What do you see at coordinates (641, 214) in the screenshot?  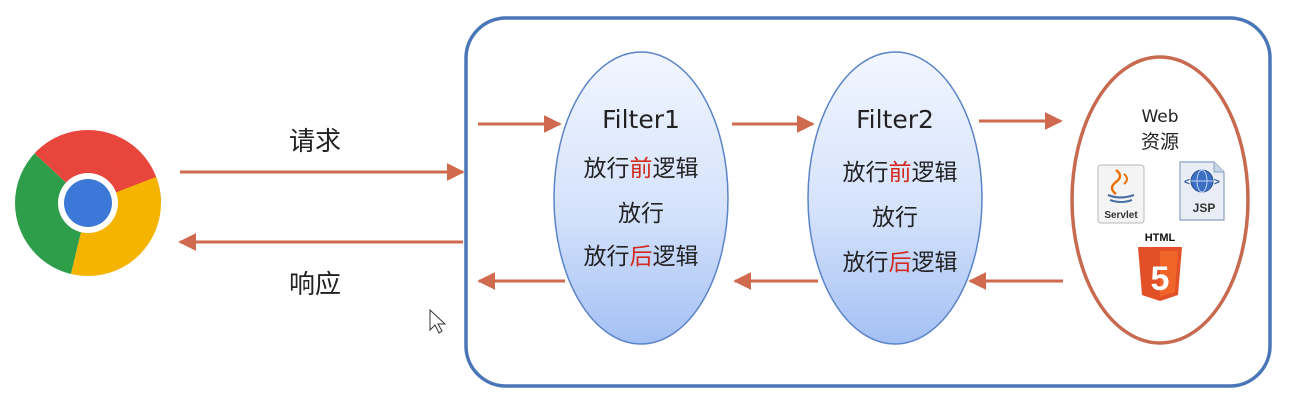 I see `filter1-line-pass: 放行` at bounding box center [641, 214].